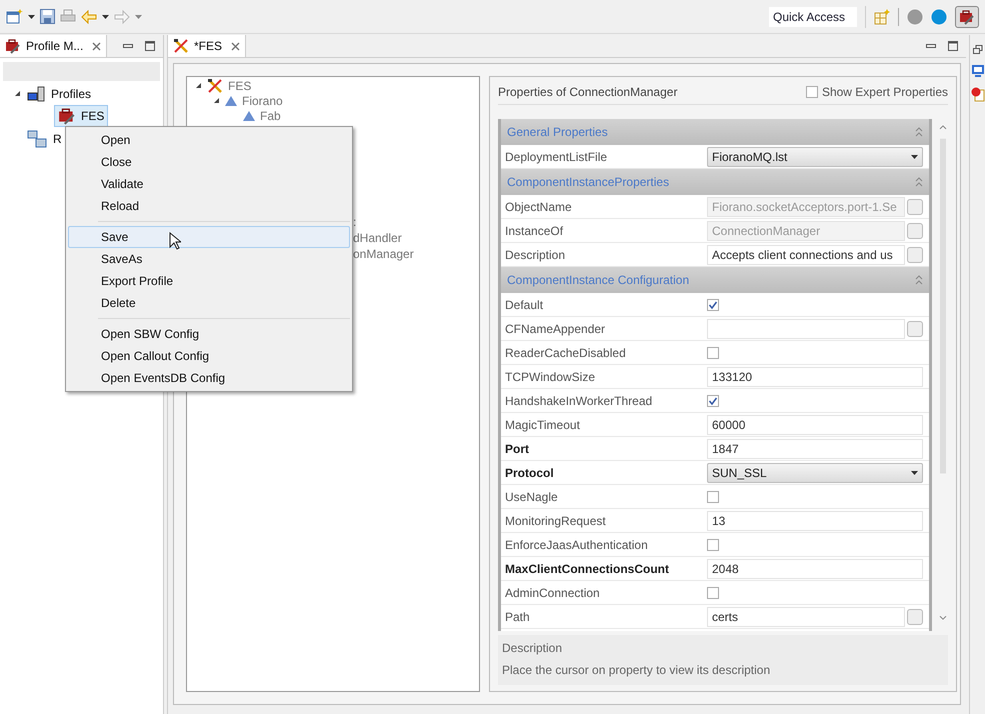  What do you see at coordinates (565, 353) in the screenshot?
I see `property-label: ReaderCacheDisabled` at bounding box center [565, 353].